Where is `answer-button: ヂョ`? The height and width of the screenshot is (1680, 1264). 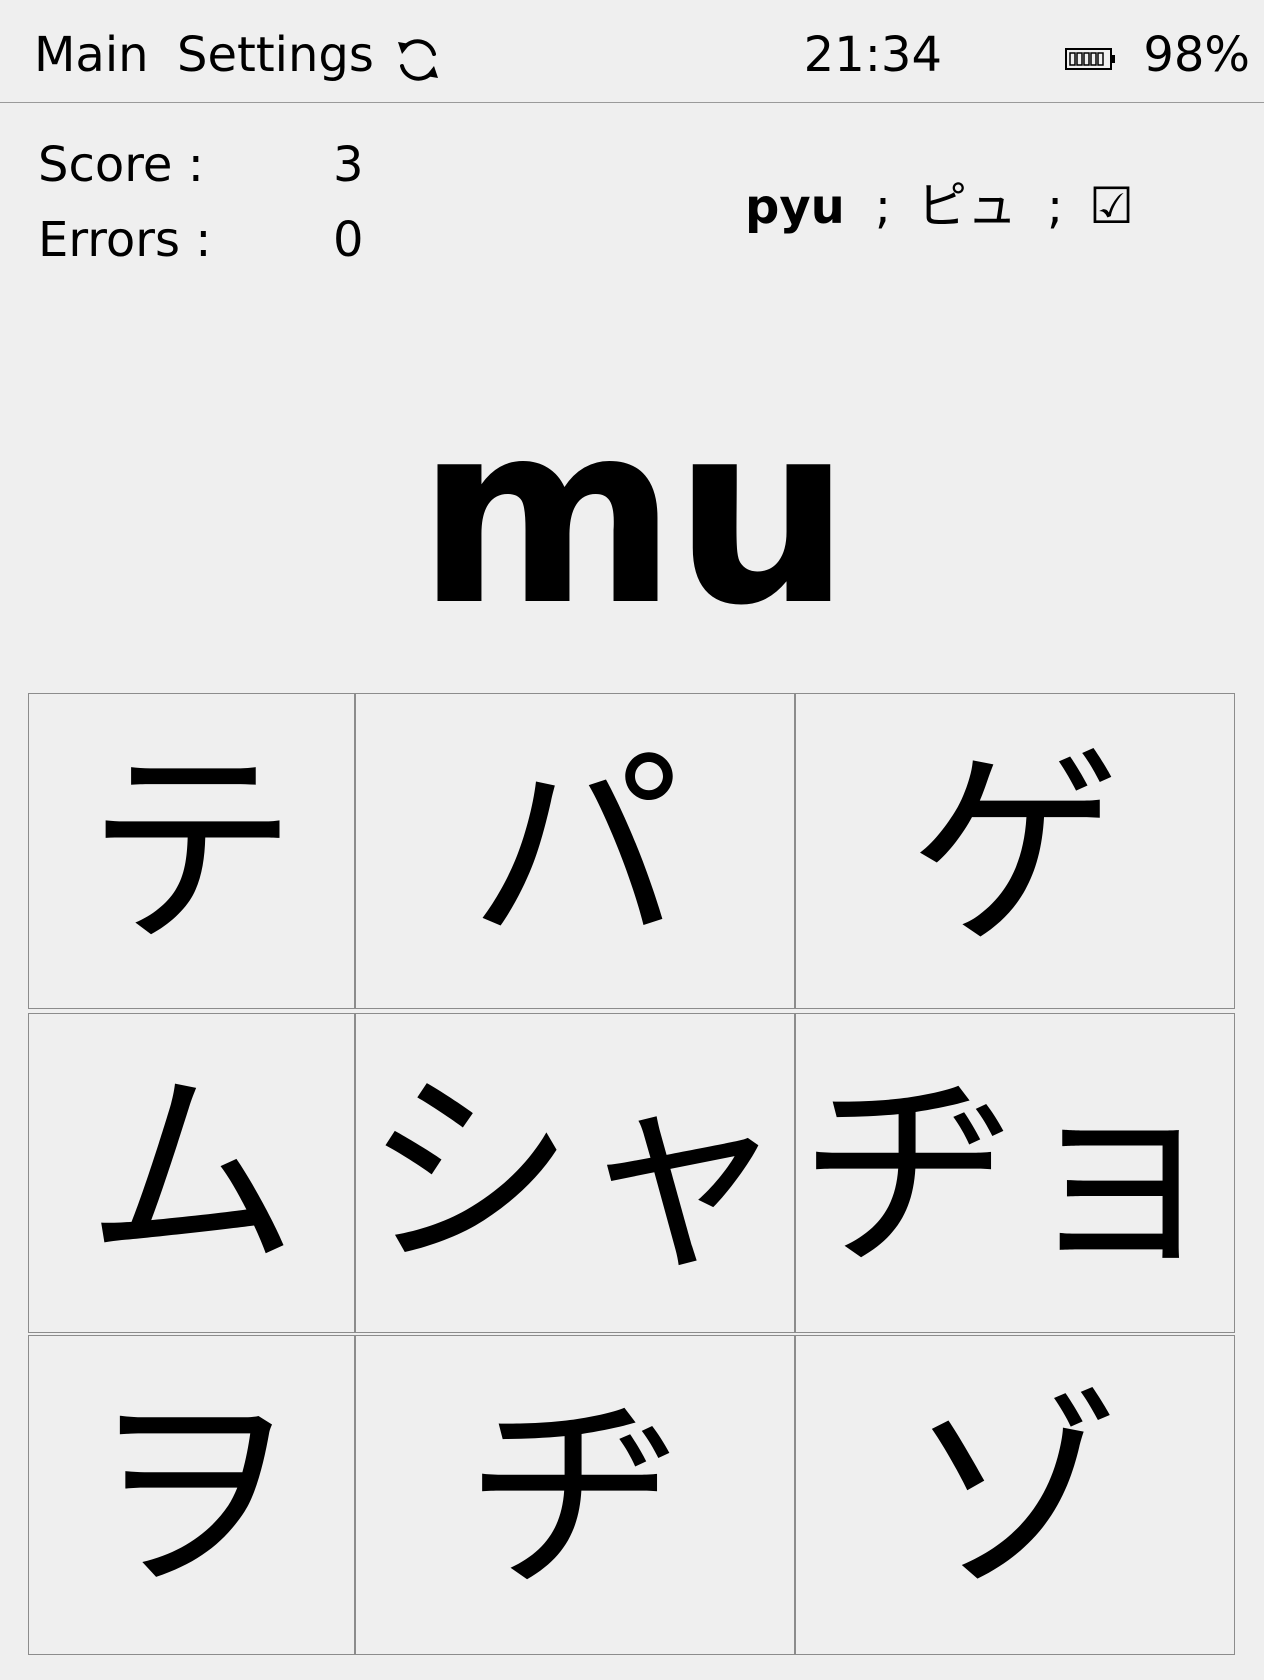 answer-button: ヂョ is located at coordinates (1015, 1173).